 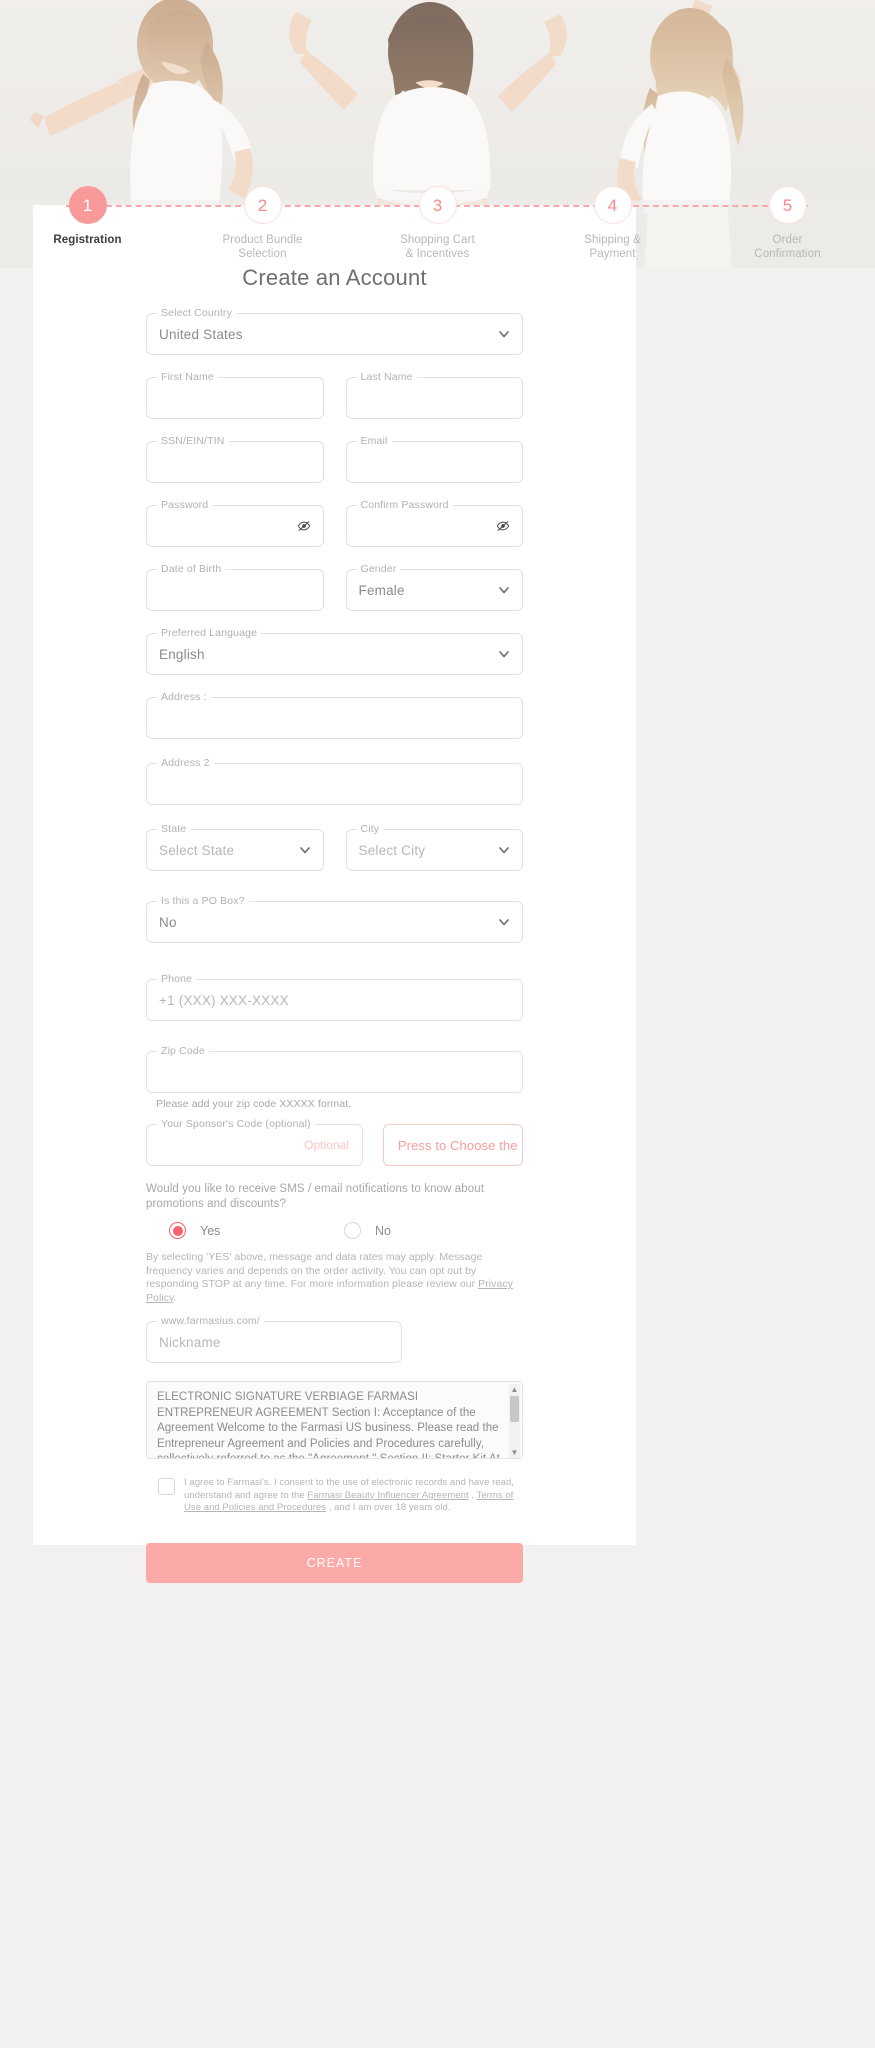 What do you see at coordinates (452, 1145) in the screenshot?
I see `choose-sponsor-button: Press to Choose the Sponsor` at bounding box center [452, 1145].